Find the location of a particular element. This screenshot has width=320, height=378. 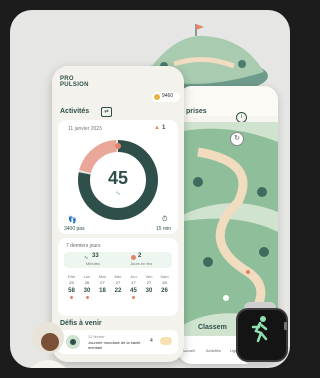

activities-title: Activités is located at coordinates (75, 111).